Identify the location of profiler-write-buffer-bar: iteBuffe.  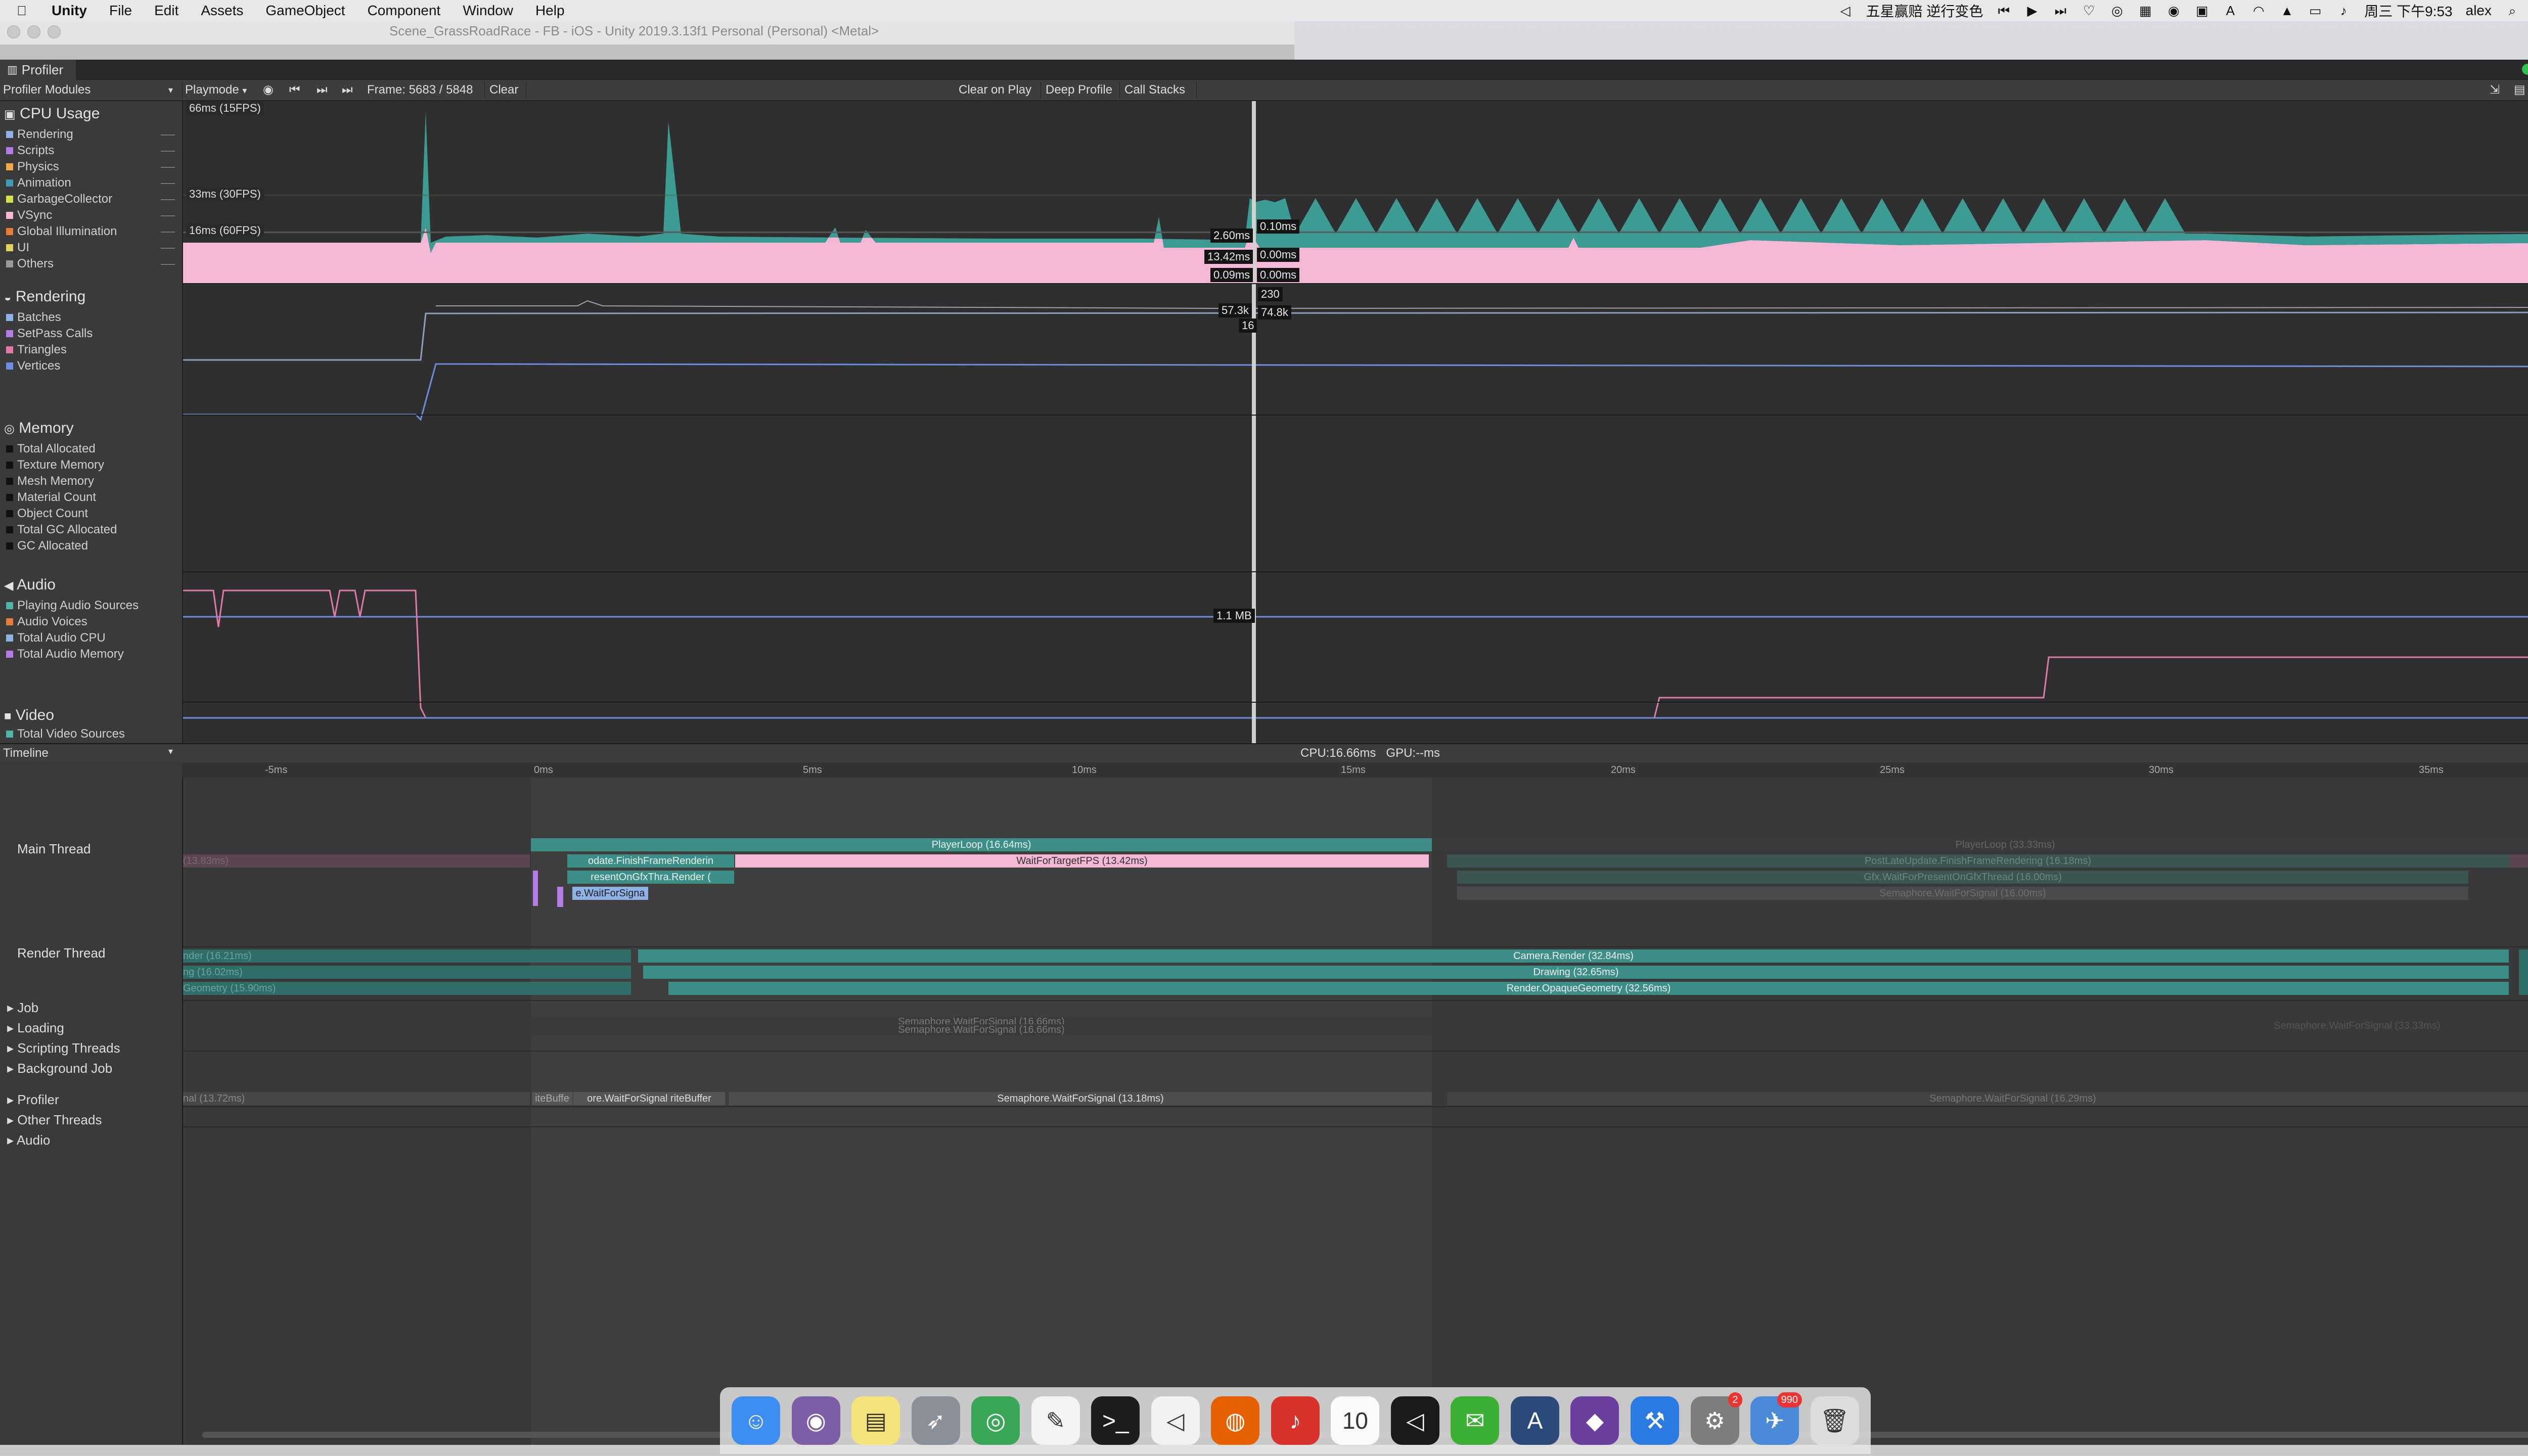
(552, 1098).